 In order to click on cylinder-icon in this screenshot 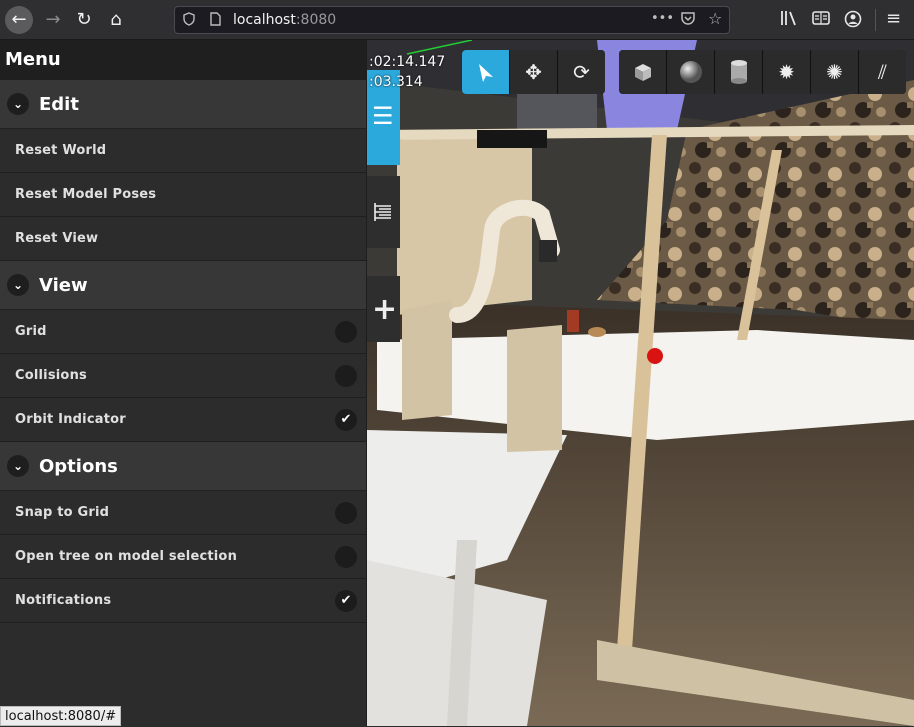, I will do `click(738, 72)`.